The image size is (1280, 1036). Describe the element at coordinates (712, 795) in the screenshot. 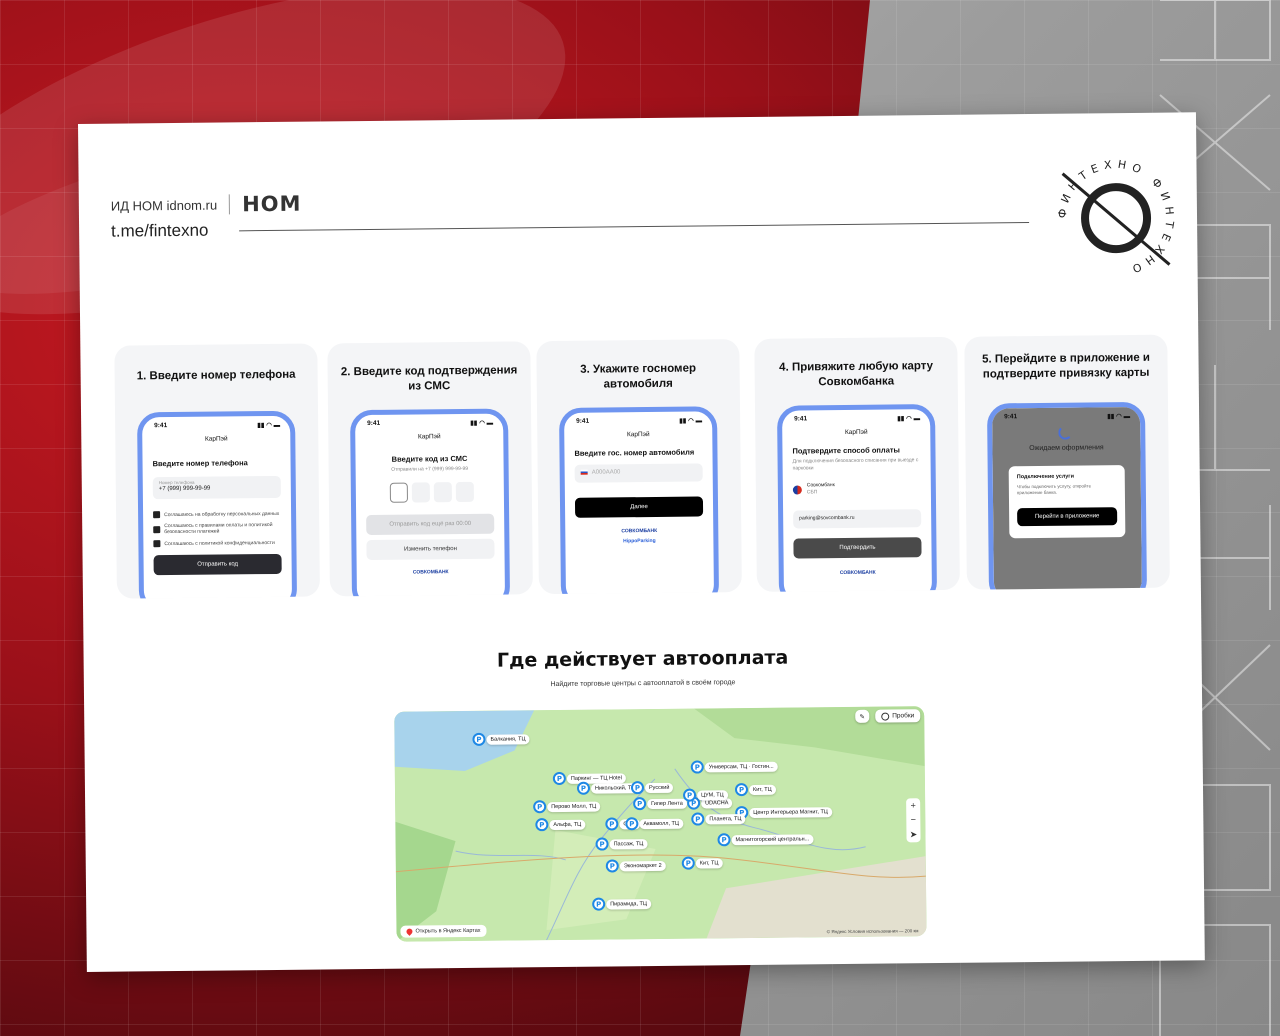

I see `map-pin-label: ЦУМ, ТЦ` at that location.